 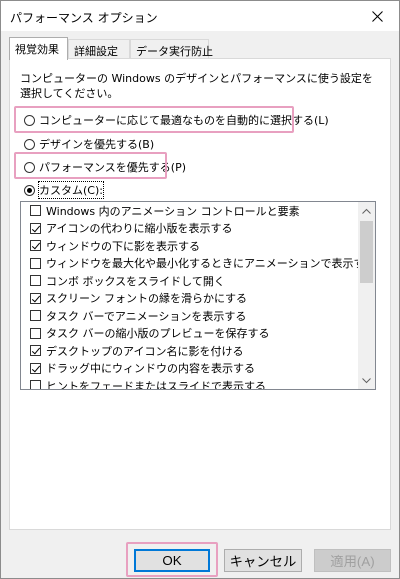 I want to click on chevron-down-icon, so click(x=366, y=380).